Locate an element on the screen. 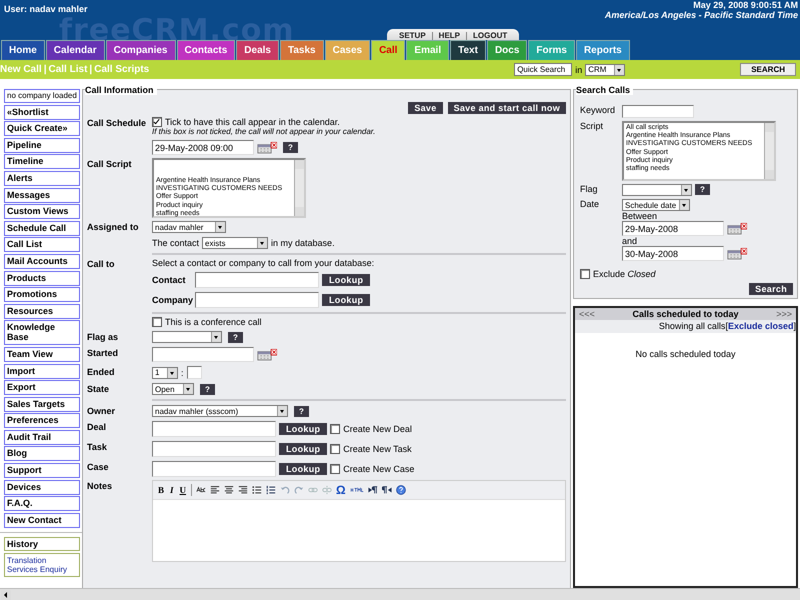 Image resolution: width=800 pixels, height=600 pixels. help-icon is located at coordinates (401, 490).